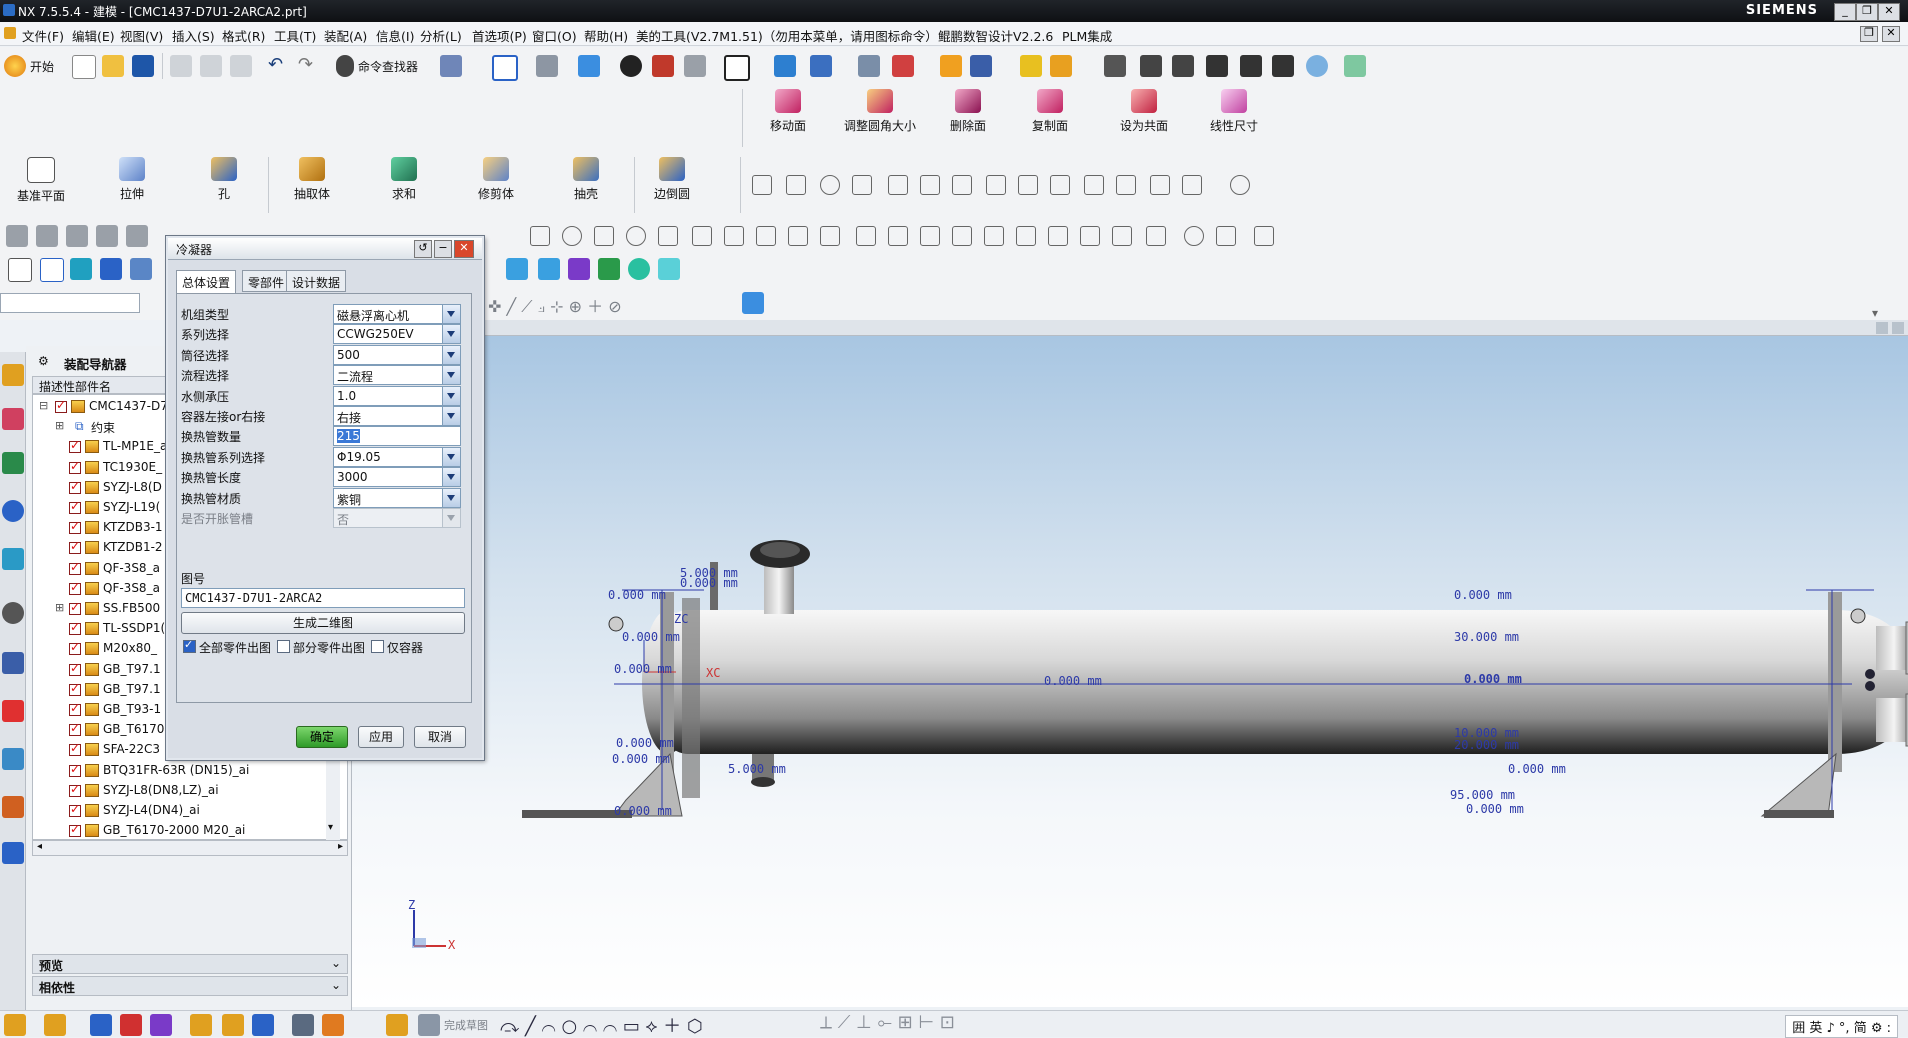 This screenshot has width=1908, height=1038. What do you see at coordinates (20, 270) in the screenshot?
I see `select-icon` at bounding box center [20, 270].